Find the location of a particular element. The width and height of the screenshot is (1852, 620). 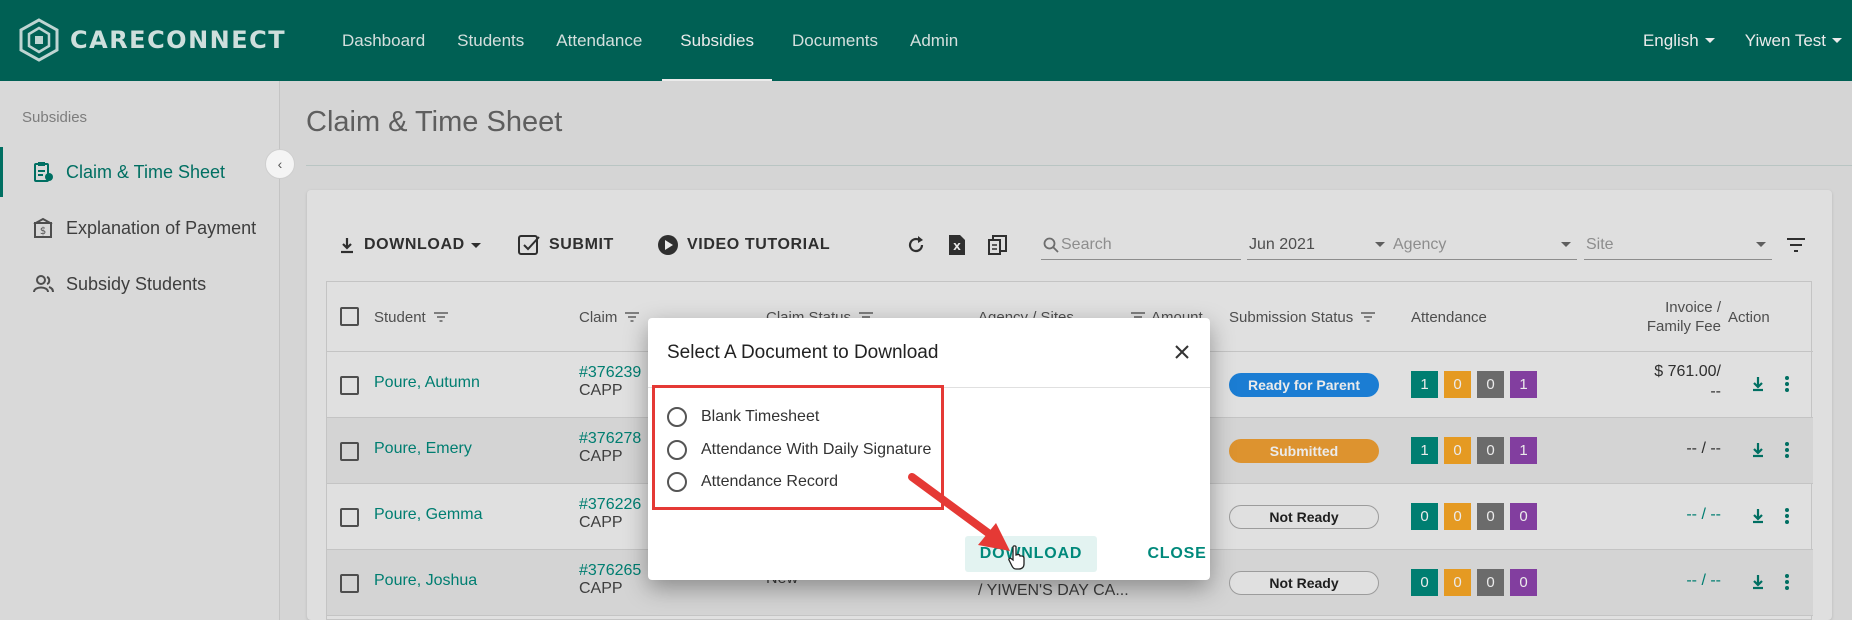

dialog-close-text-button: CLOSE is located at coordinates (1177, 554).